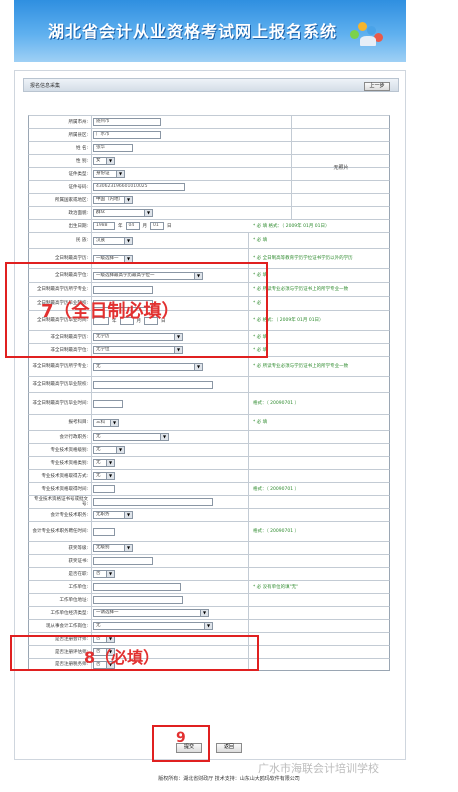 The width and height of the screenshot is (458, 792). I want to click on annotation-label-7: 7（全日制必填）, so click(110, 311).